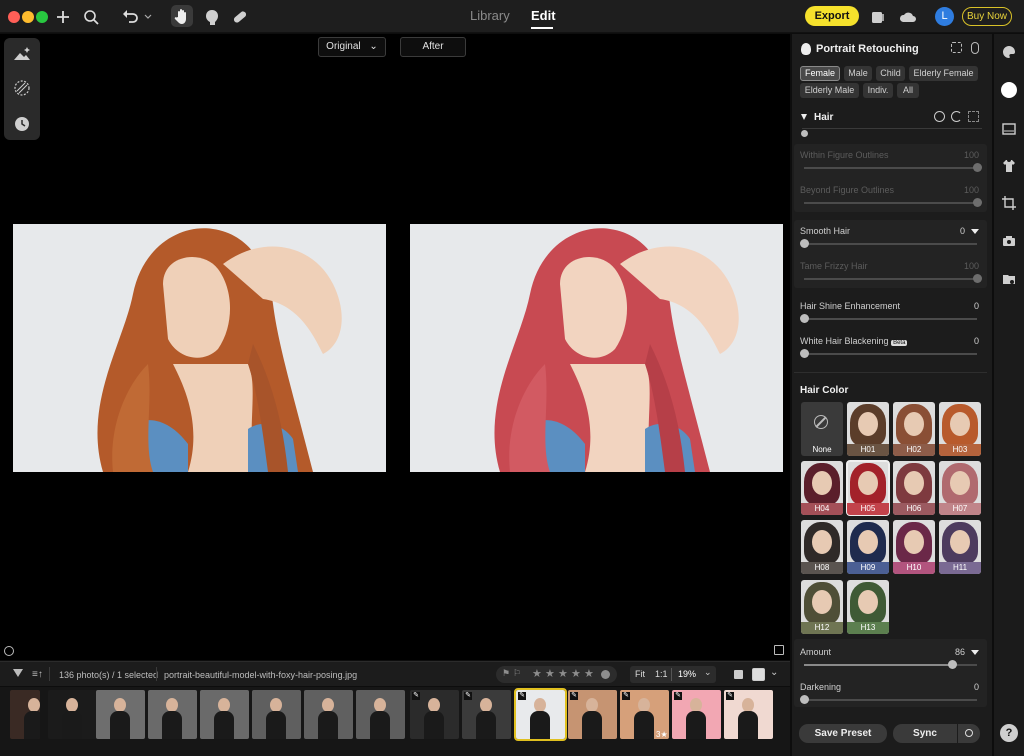 This screenshot has width=1024, height=756. What do you see at coordinates (868, 547) in the screenshot?
I see `hair-color-swatch-h09: H09` at bounding box center [868, 547].